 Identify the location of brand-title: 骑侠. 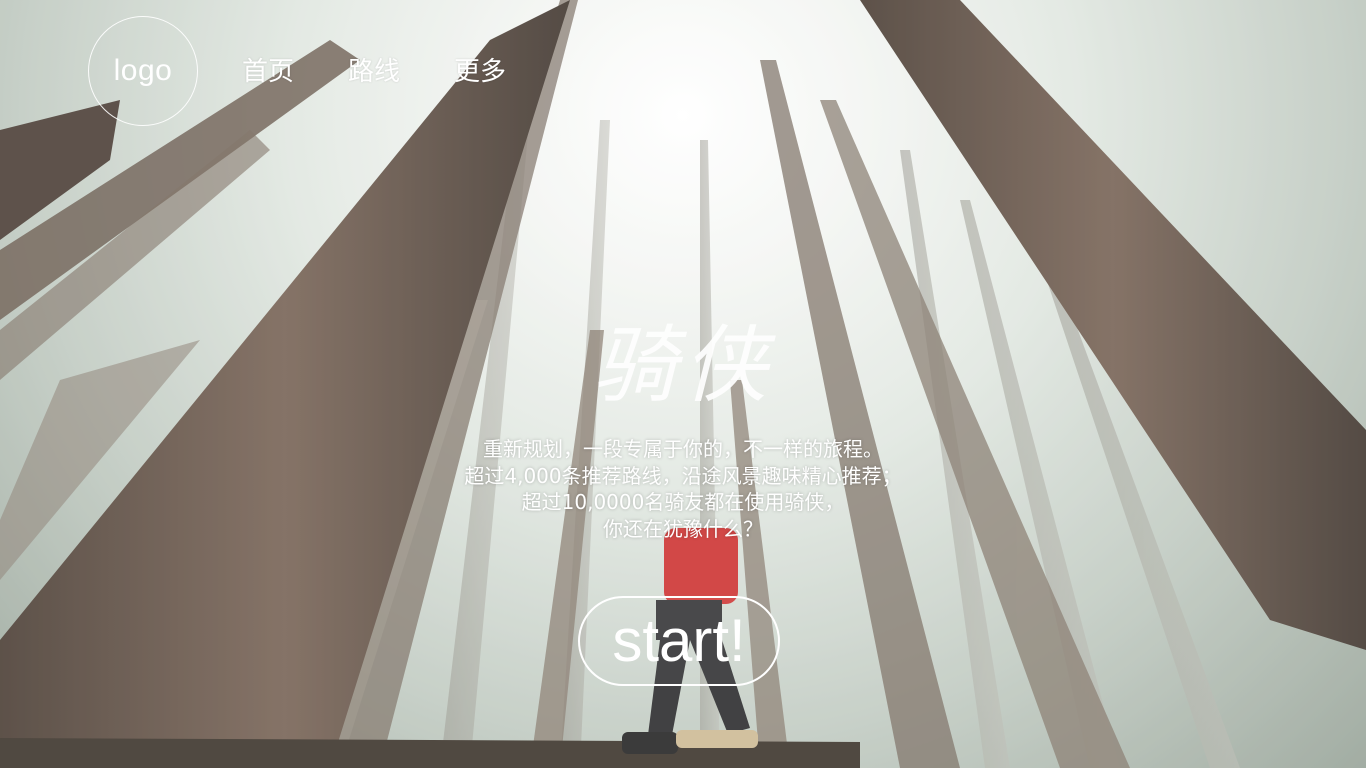
(682, 365).